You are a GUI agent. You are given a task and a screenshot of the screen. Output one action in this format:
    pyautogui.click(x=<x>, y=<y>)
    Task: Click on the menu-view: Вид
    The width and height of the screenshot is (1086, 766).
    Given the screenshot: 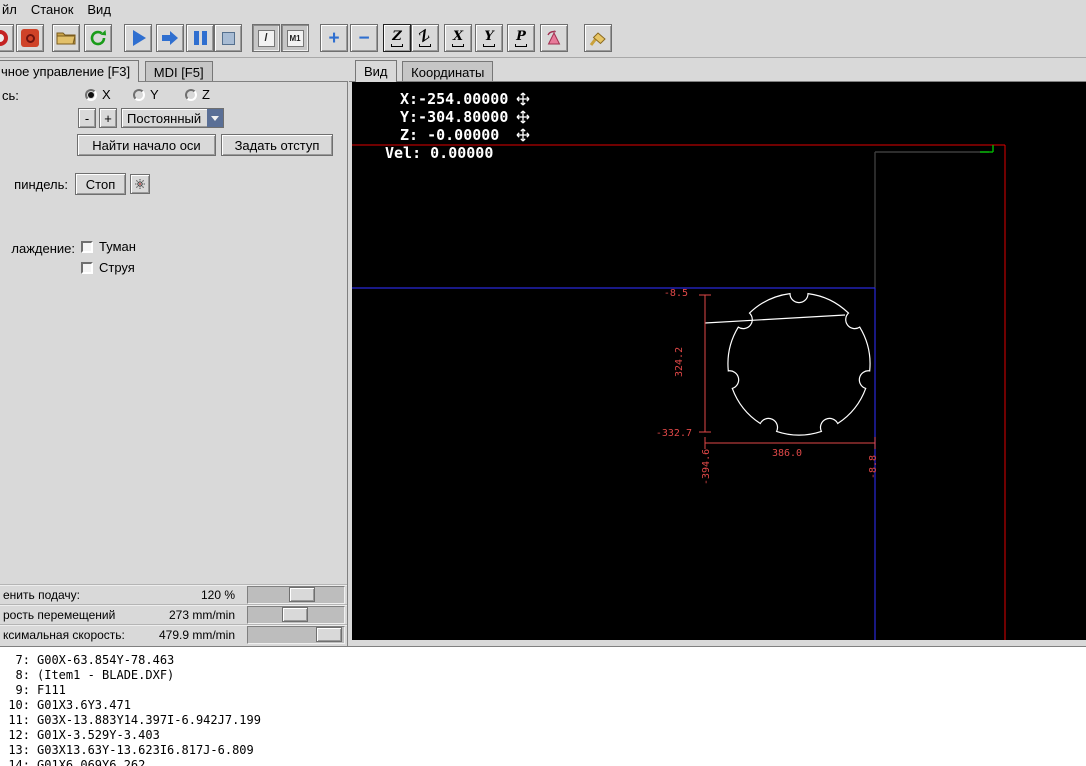 What is the action you would take?
    pyautogui.click(x=99, y=9)
    